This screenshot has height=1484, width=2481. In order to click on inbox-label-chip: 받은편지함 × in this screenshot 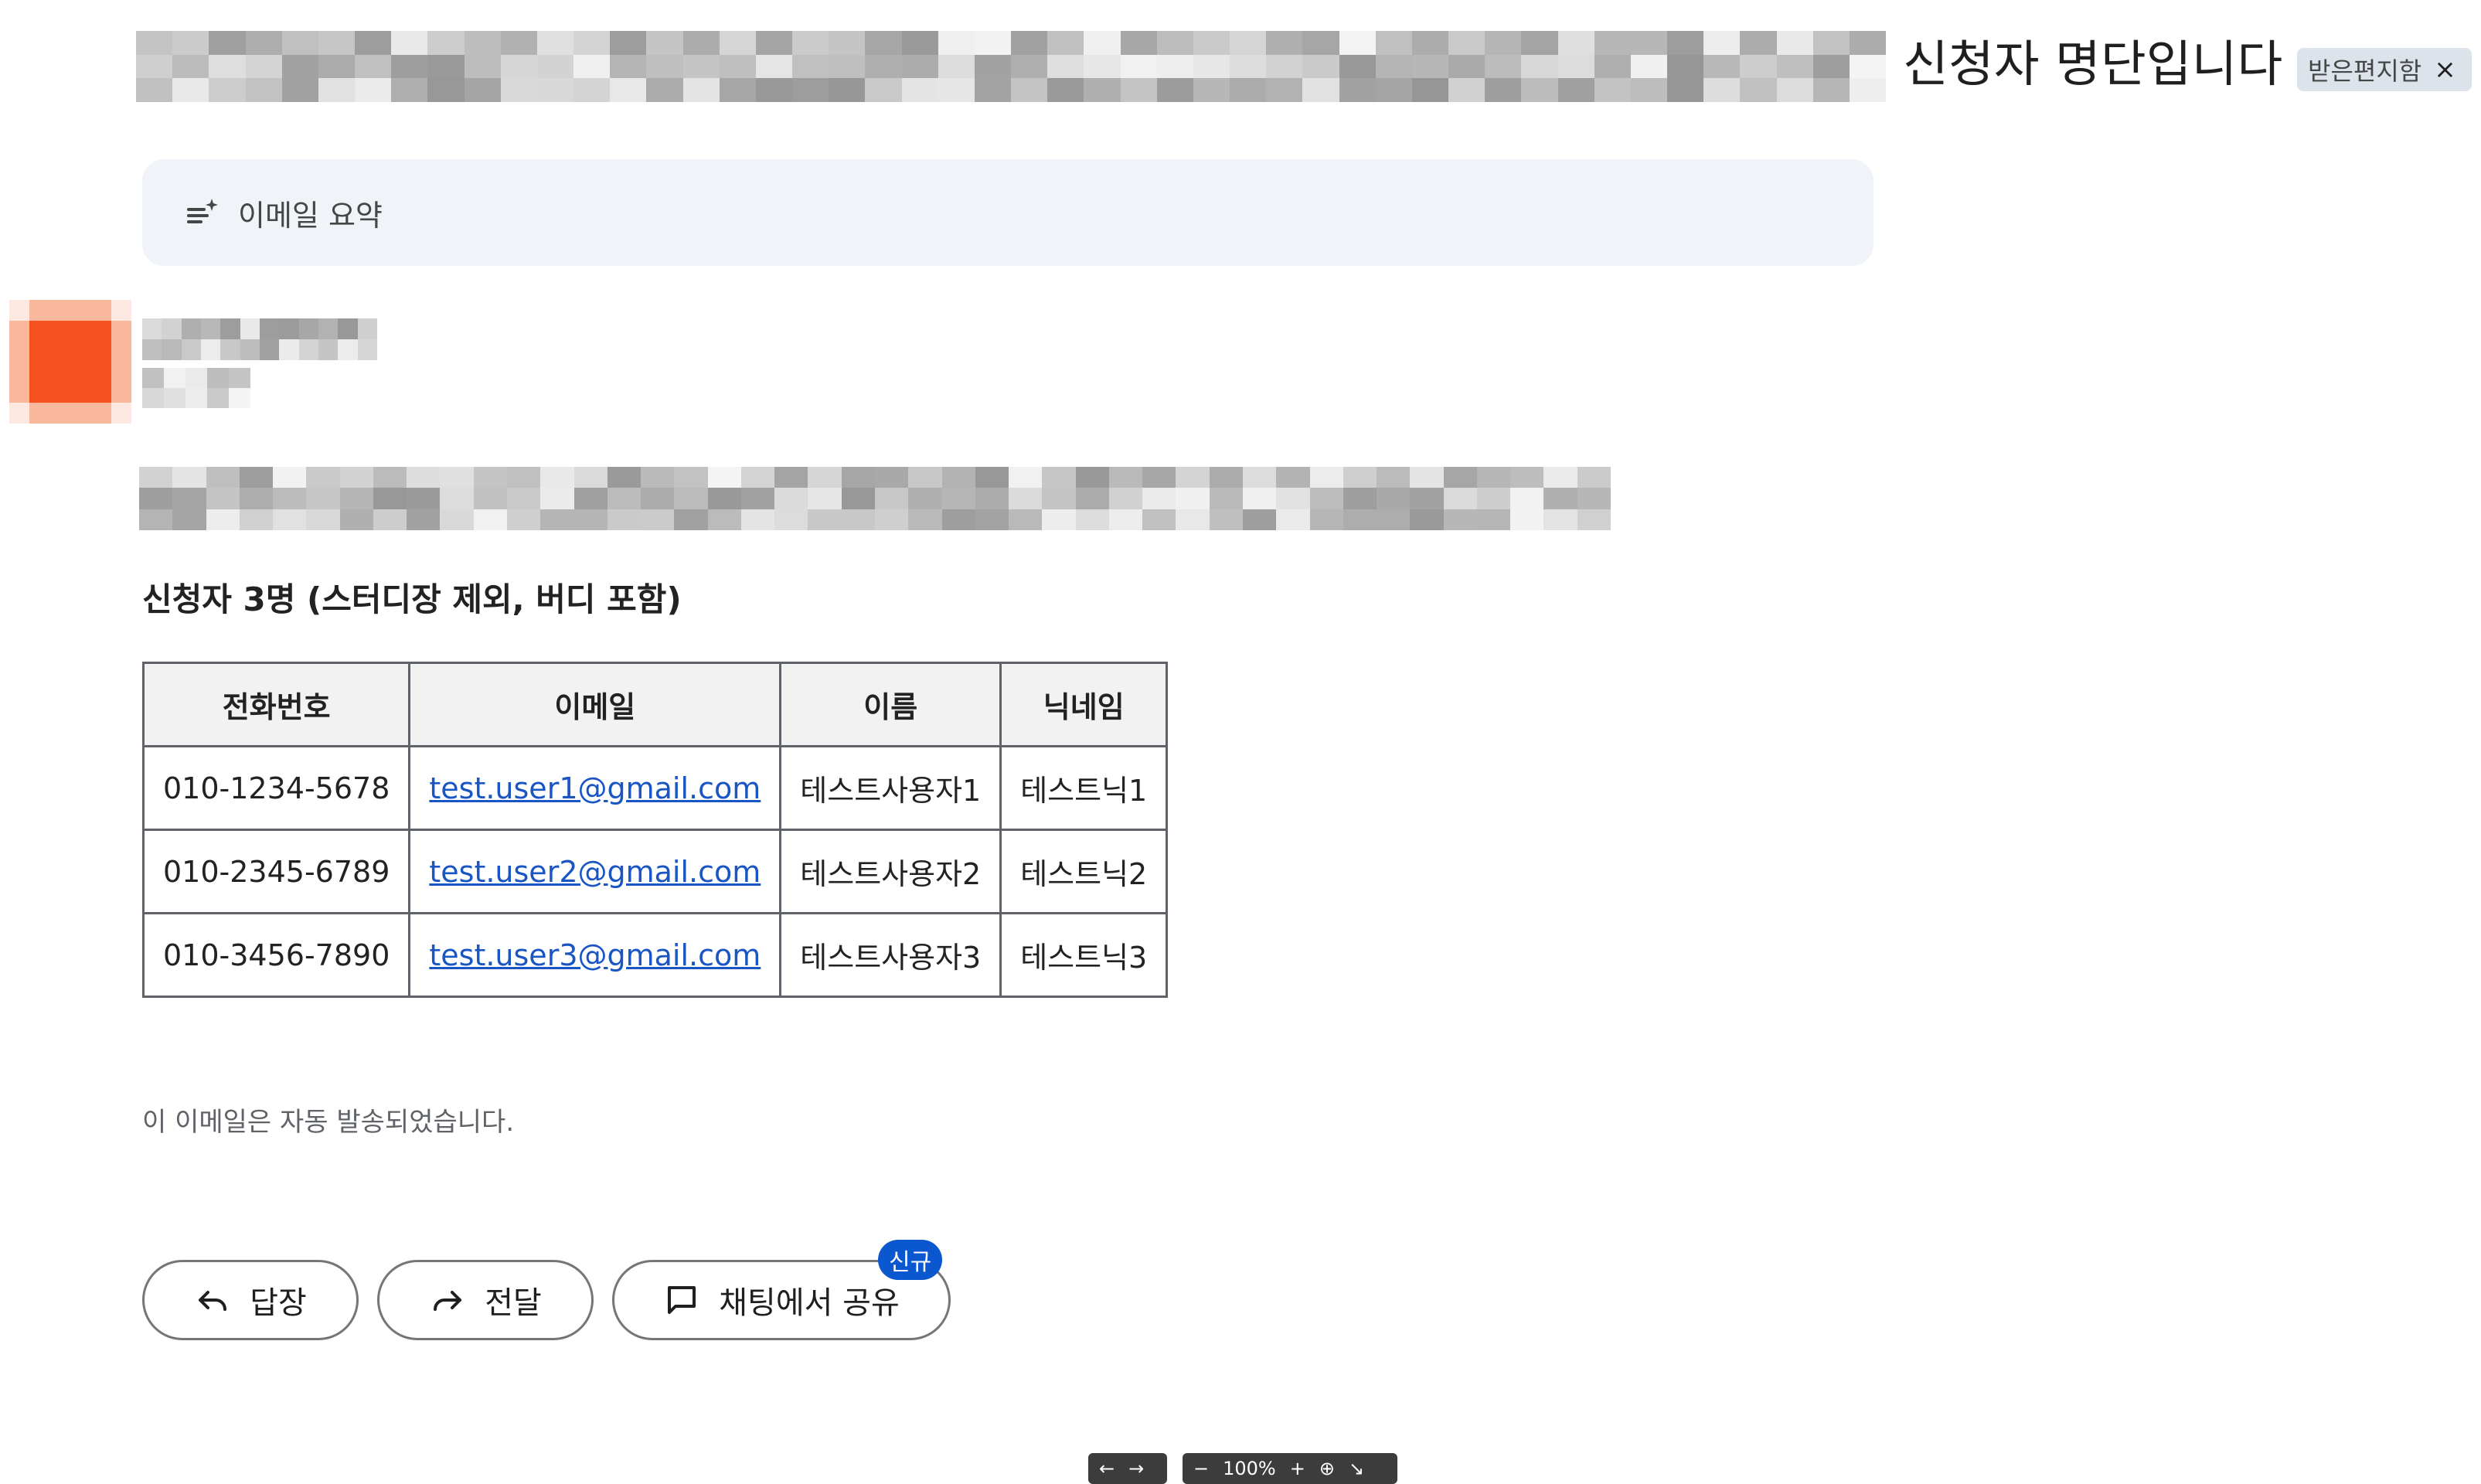, I will do `click(2385, 69)`.